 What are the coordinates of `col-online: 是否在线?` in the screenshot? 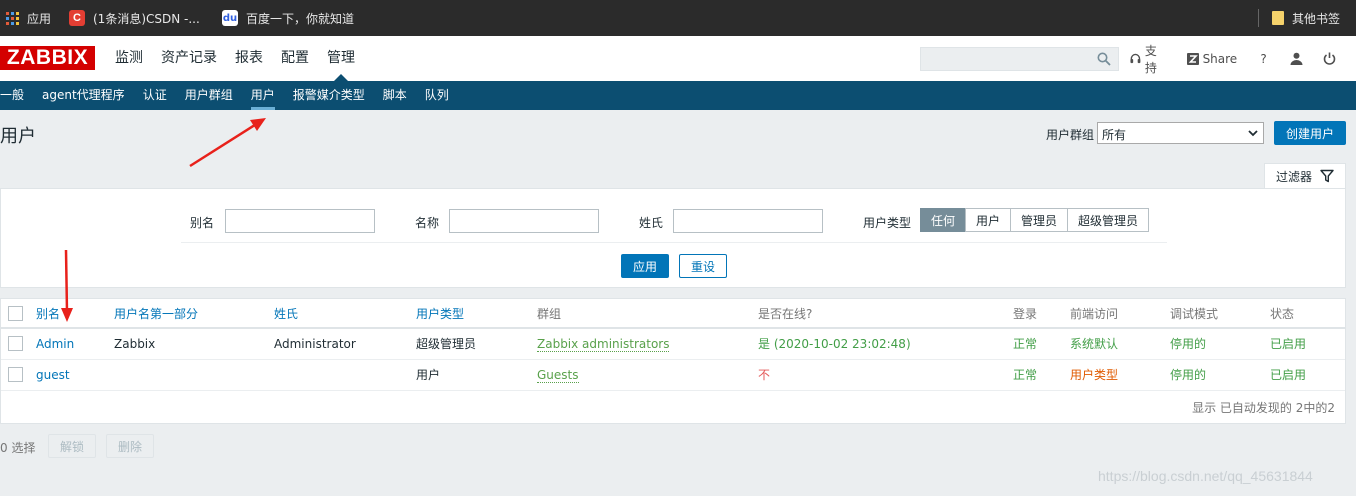 It's located at (785, 314).